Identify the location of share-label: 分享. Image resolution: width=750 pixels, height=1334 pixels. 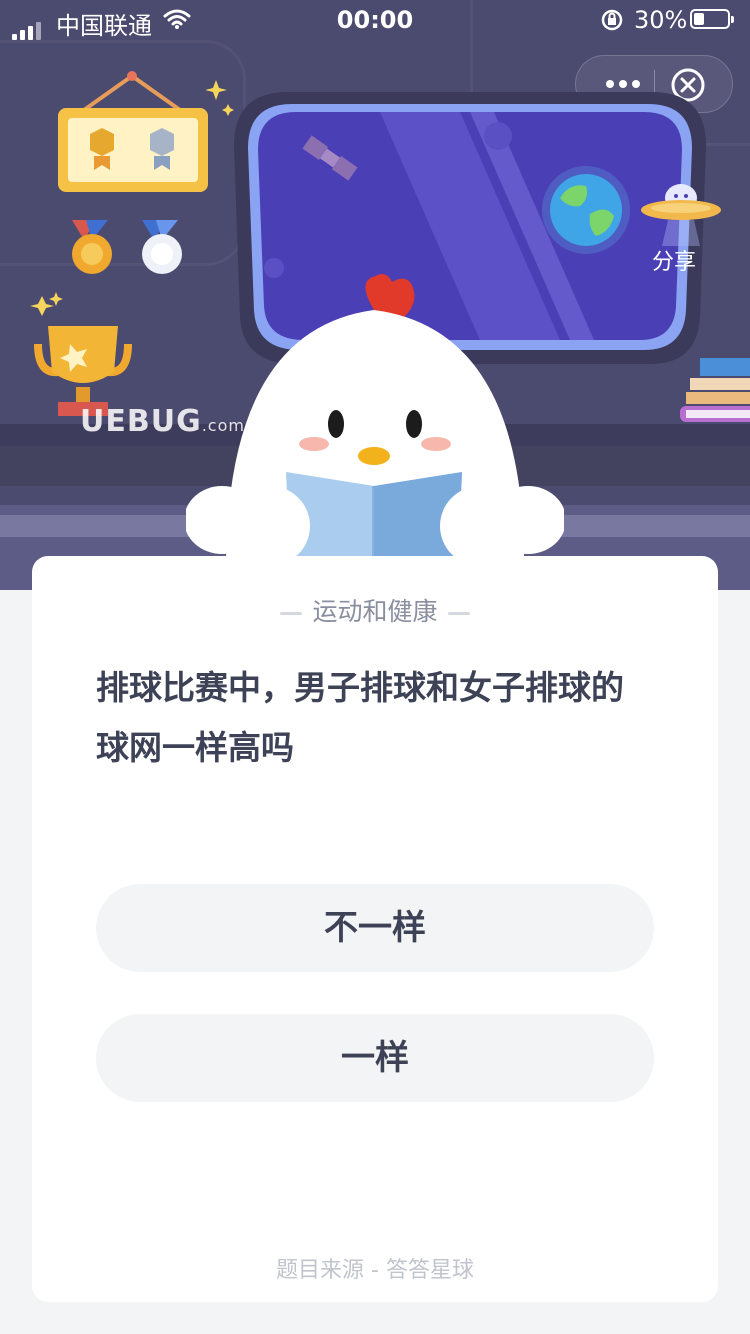
(674, 260).